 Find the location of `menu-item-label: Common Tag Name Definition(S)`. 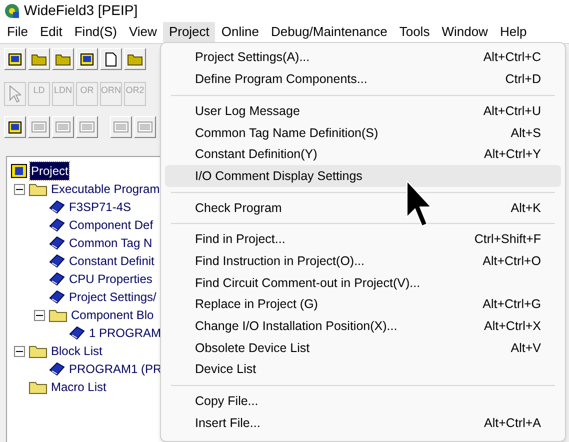

menu-item-label: Common Tag Name Definition(S) is located at coordinates (286, 133).